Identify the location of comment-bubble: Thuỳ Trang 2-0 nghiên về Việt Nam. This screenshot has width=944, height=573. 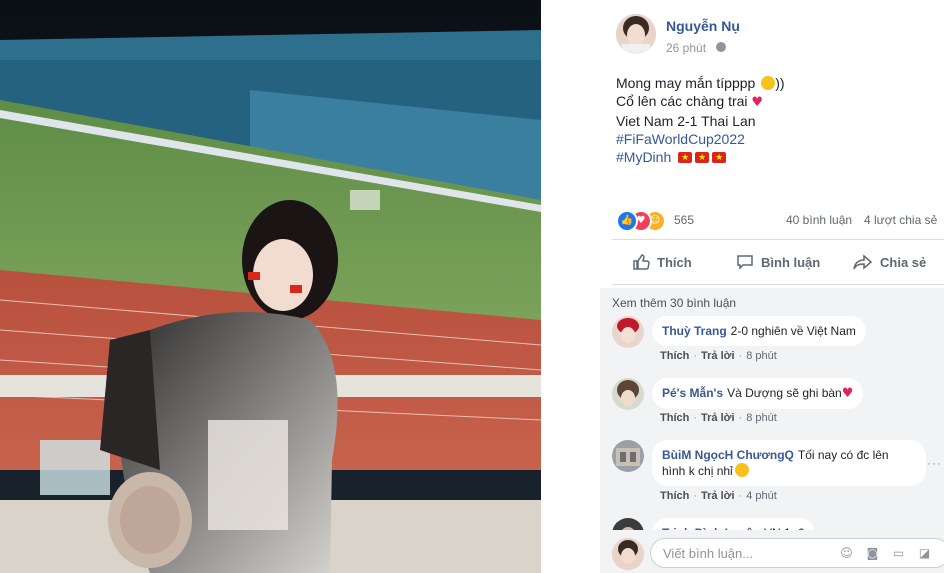
(759, 331).